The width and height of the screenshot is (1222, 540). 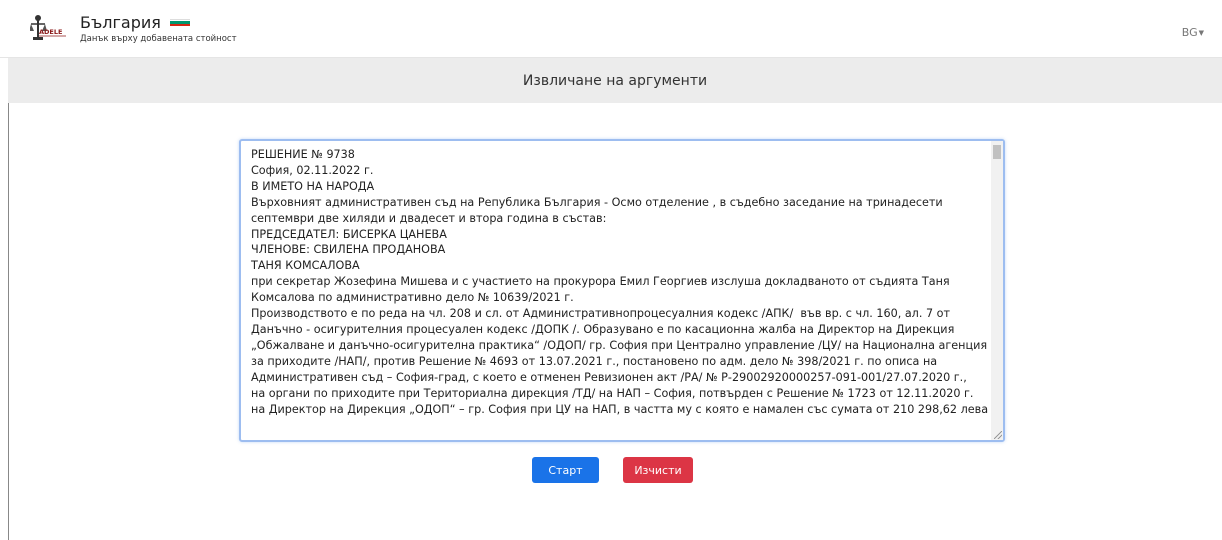 What do you see at coordinates (997, 152) in the screenshot?
I see `scrollbar-thumb` at bounding box center [997, 152].